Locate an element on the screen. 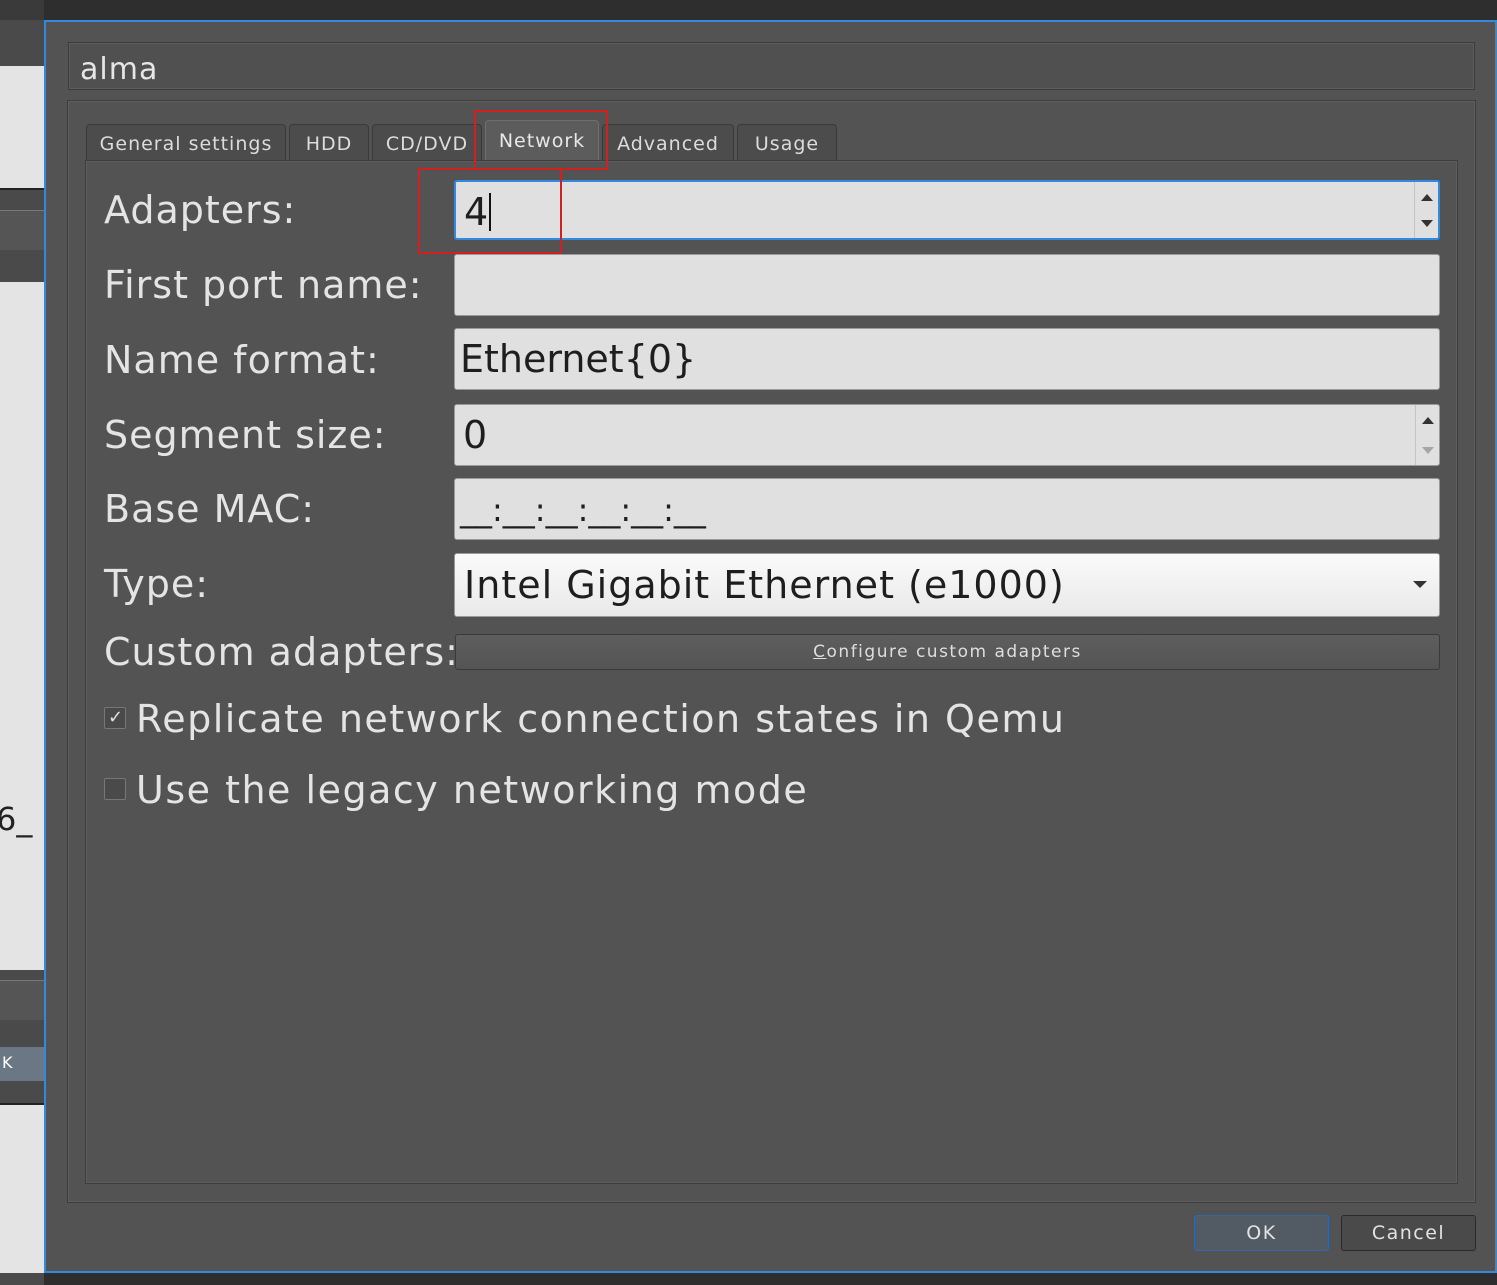 The height and width of the screenshot is (1285, 1497). chevron-down-icon is located at coordinates (1420, 584).